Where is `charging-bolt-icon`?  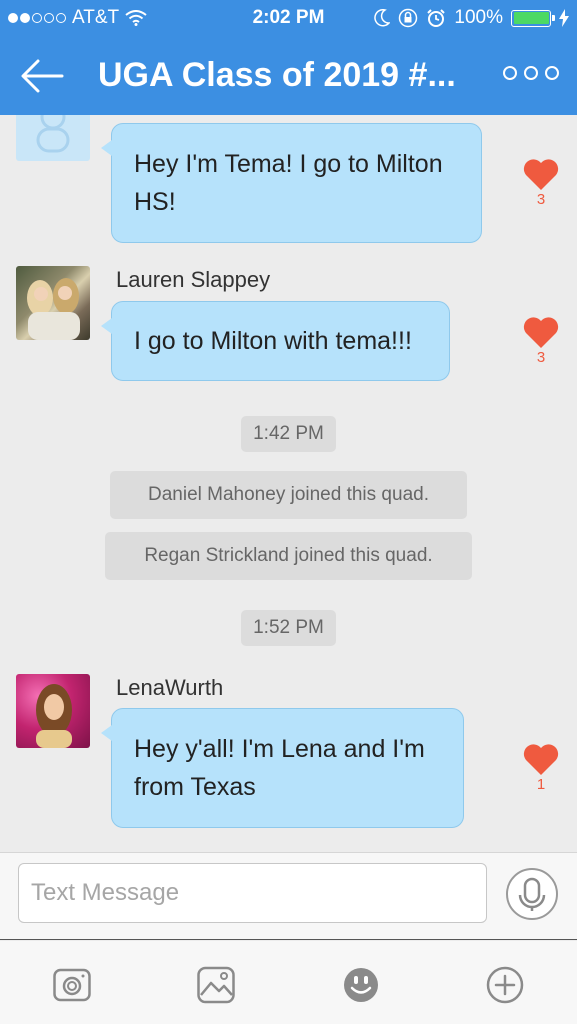
charging-bolt-icon is located at coordinates (564, 18).